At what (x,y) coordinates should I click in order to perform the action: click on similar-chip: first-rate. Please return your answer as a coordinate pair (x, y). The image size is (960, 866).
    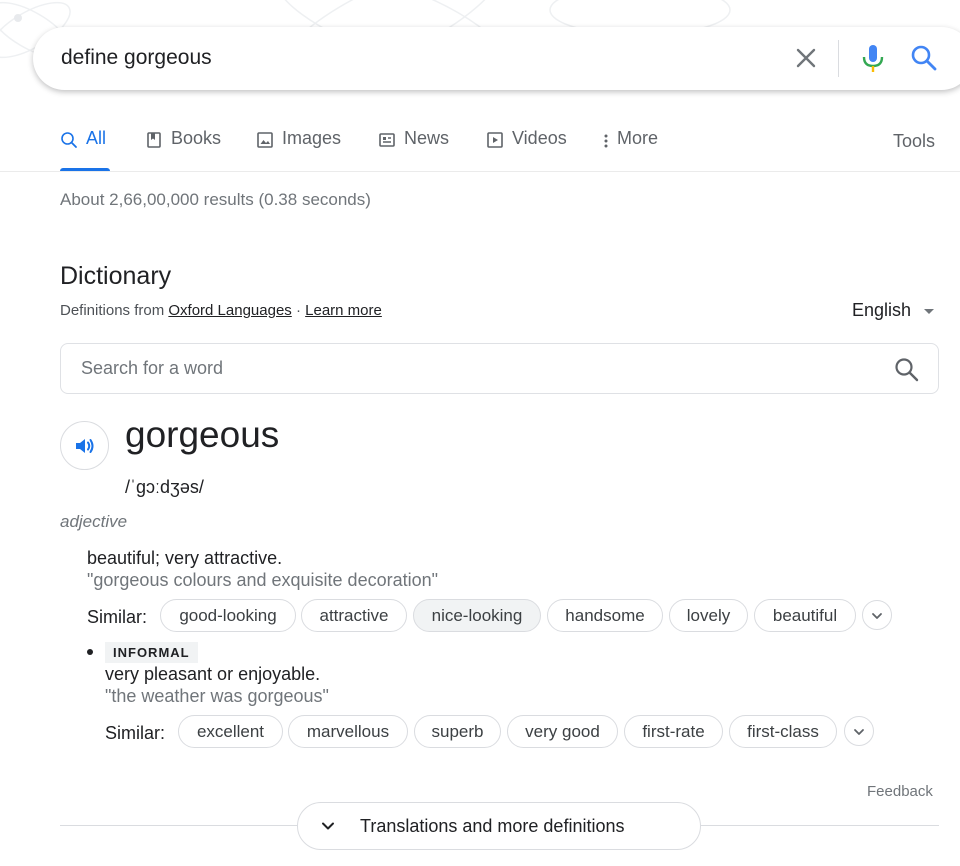
    Looking at the image, I should click on (673, 731).